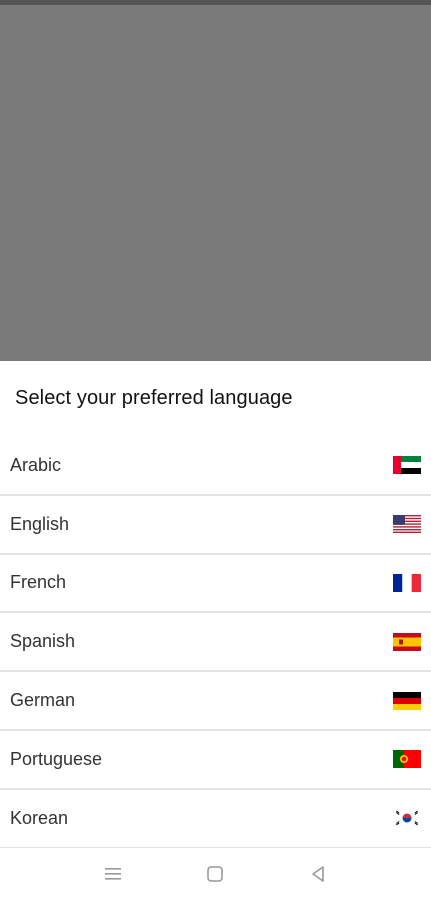 This screenshot has height=900, width=431. Describe the element at coordinates (215, 760) in the screenshot. I see `language-item-portuguese: Portuguese` at that location.